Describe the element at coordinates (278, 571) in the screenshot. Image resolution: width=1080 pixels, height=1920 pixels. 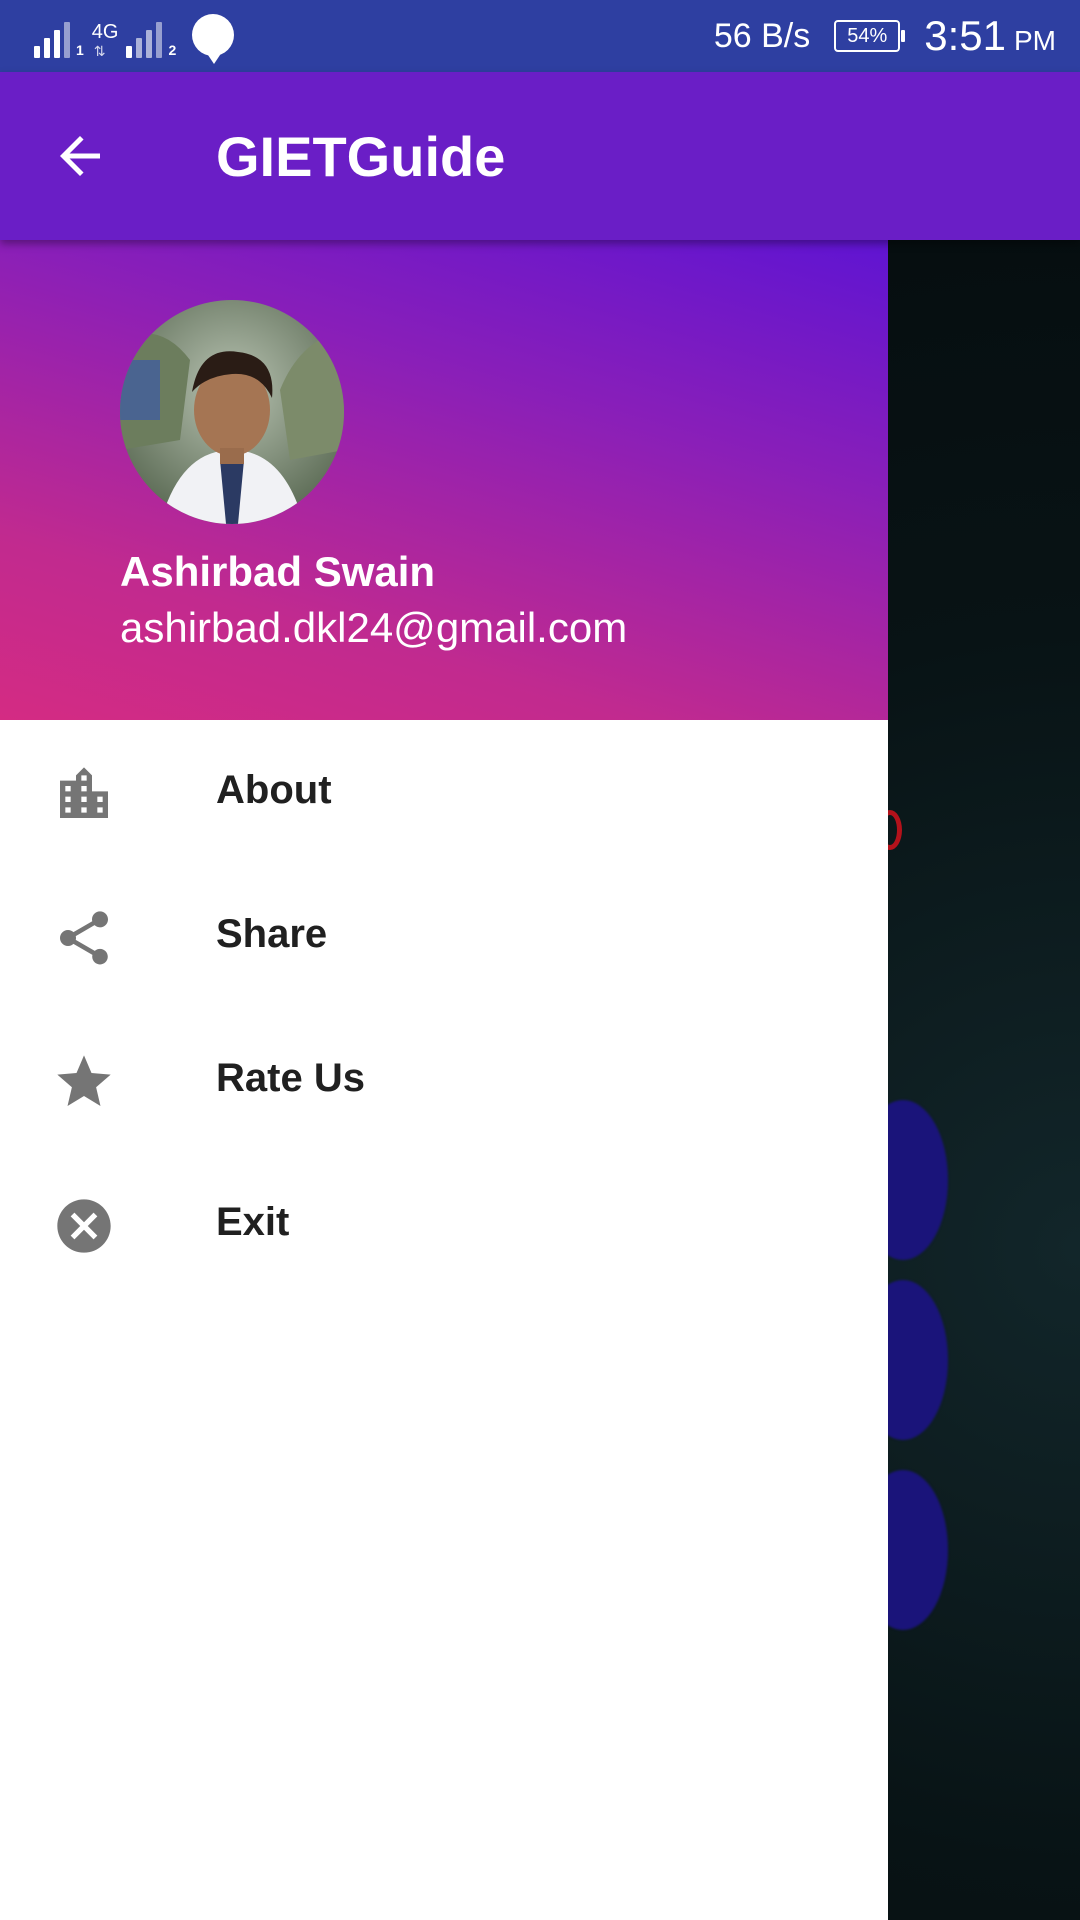
I see `user-name: Ashirbad Swain` at that location.